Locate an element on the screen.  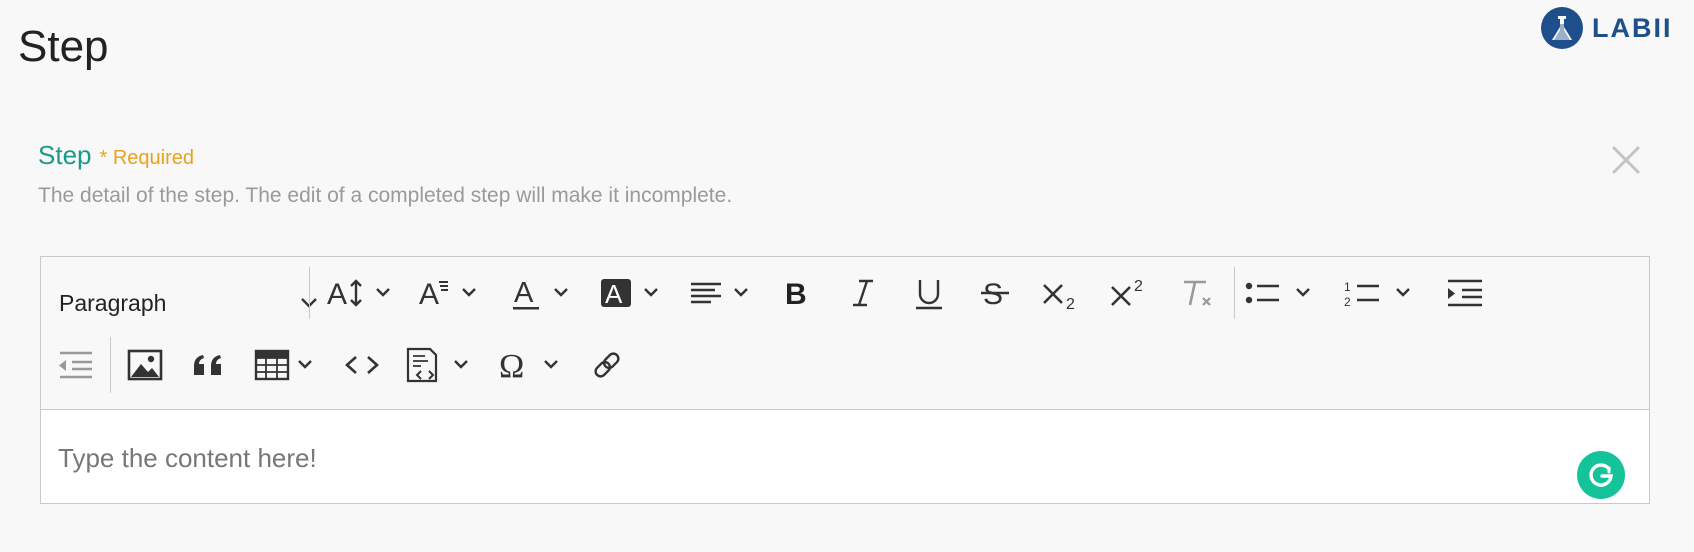
indent-icon is located at coordinates (1465, 293).